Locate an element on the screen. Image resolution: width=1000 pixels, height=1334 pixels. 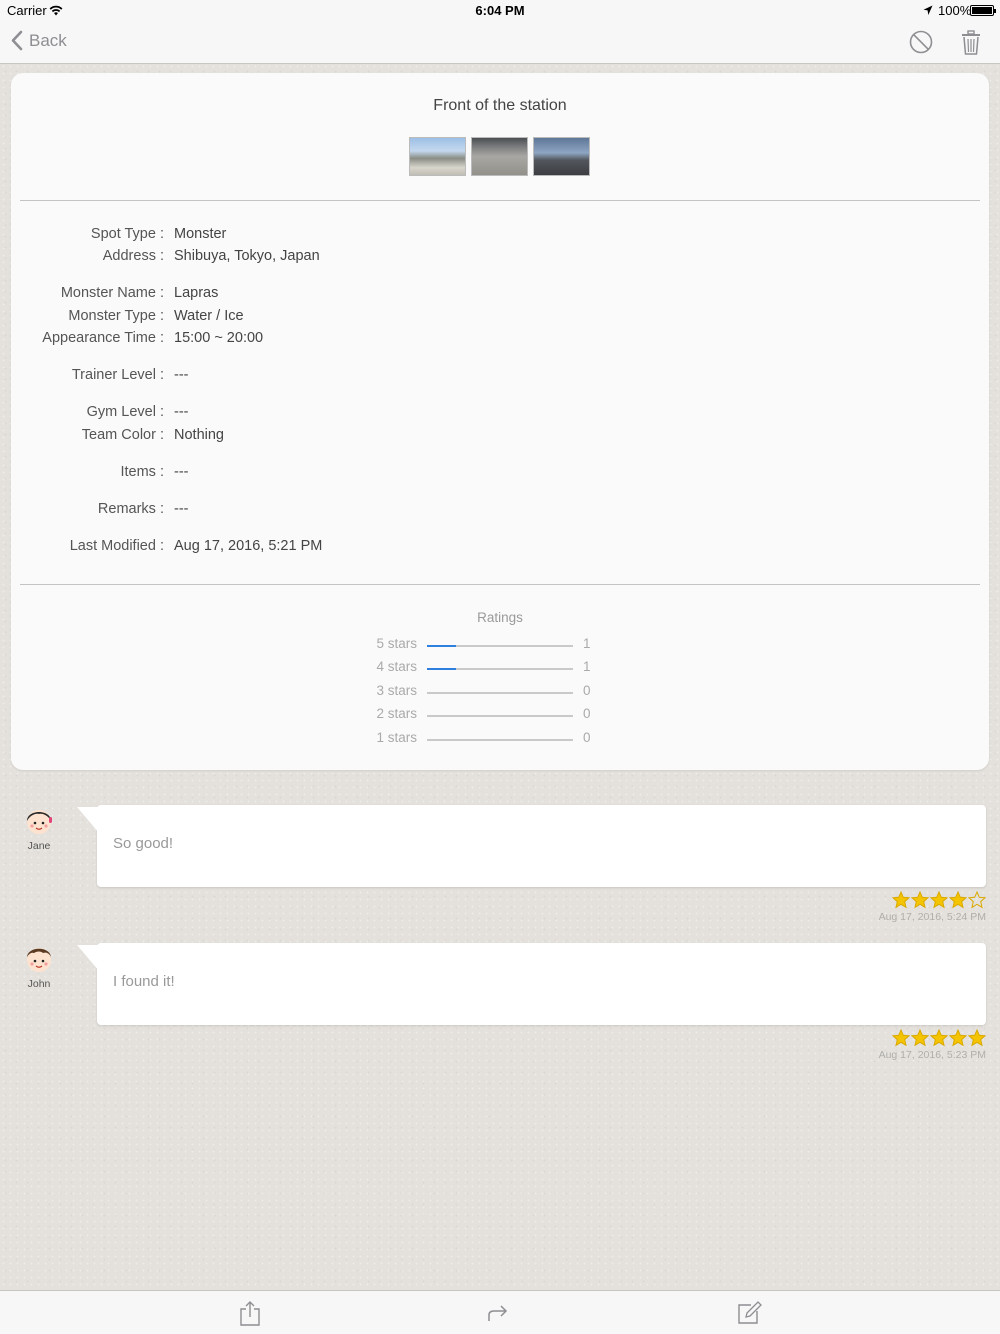
rating-label: 1 stars is located at coordinates (396, 737).